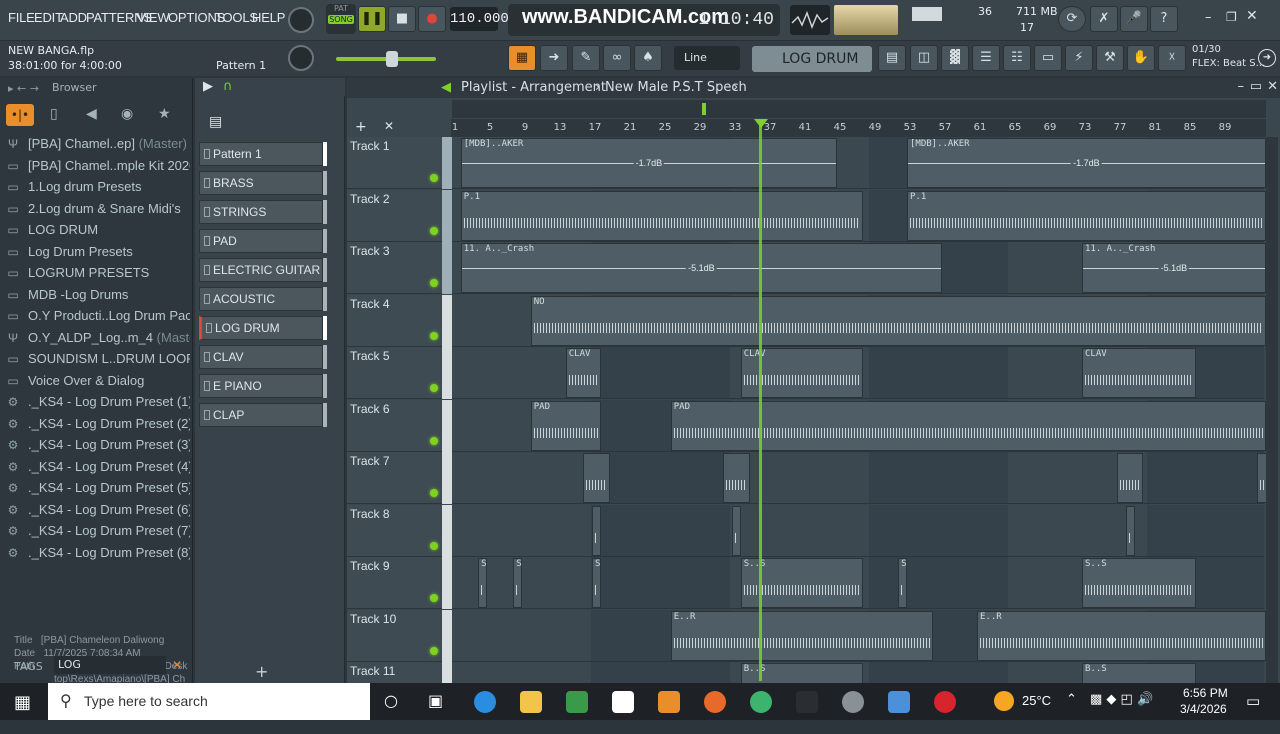  I want to click on minimize-playlist-button: –, so click(1241, 86).